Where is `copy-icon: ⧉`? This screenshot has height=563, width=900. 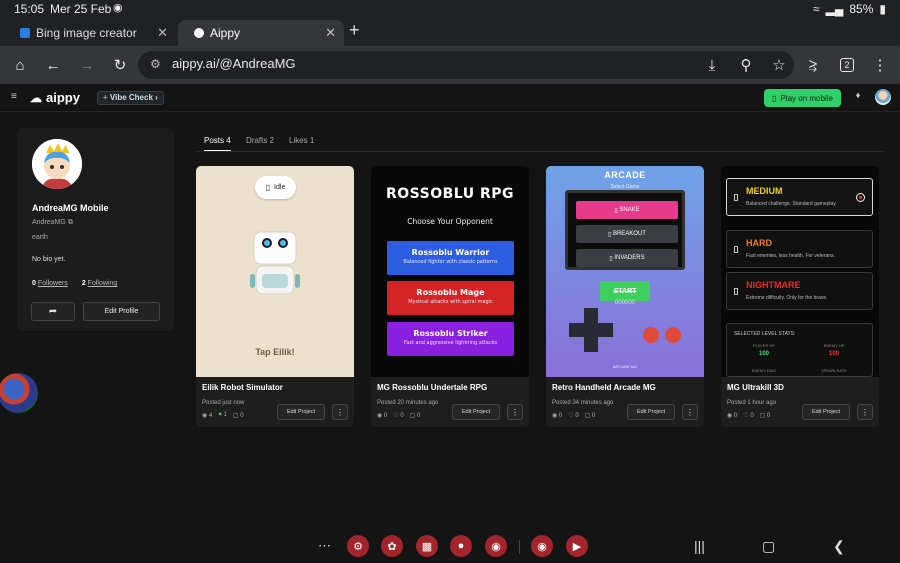
copy-icon: ⧉ is located at coordinates (70, 222).